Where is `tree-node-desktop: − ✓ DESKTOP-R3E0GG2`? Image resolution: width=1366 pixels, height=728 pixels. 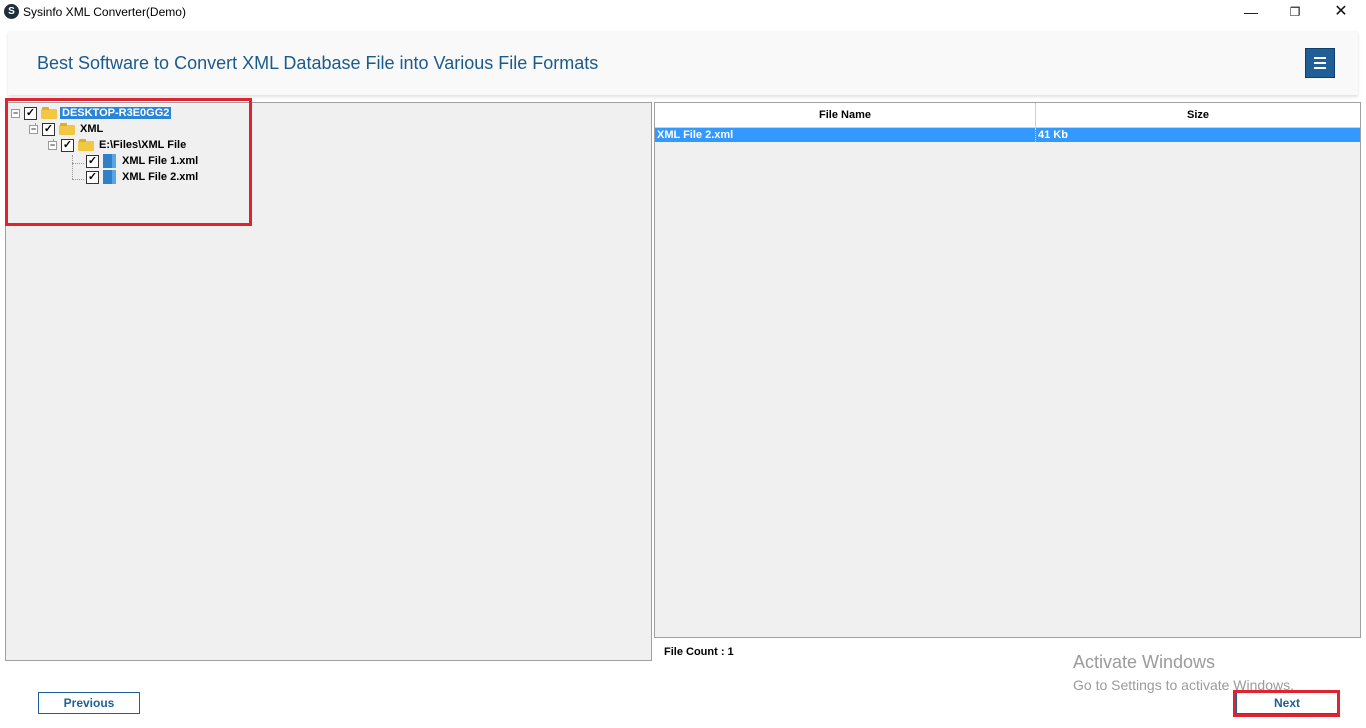
tree-node-desktop: − ✓ DESKTOP-R3E0GG2 is located at coordinates (91, 113).